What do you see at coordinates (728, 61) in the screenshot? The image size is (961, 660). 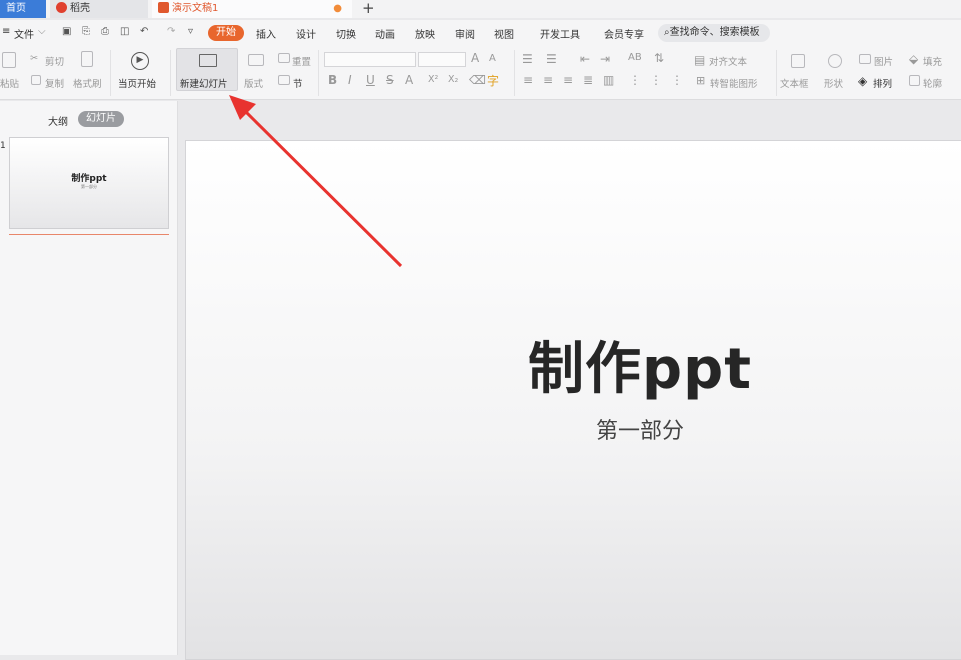 I see `align-text-button: 对齐文本` at bounding box center [728, 61].